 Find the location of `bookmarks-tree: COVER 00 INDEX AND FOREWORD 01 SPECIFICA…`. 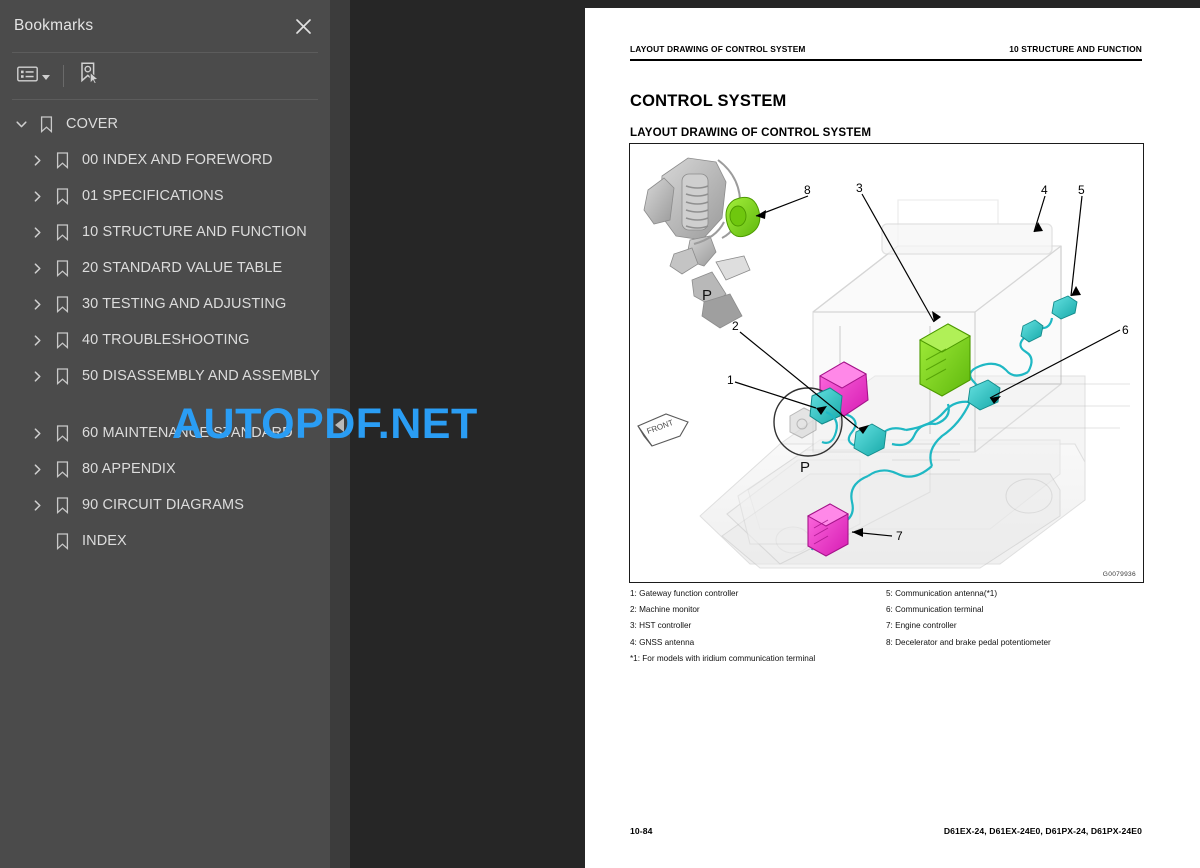

bookmarks-tree: COVER 00 INDEX AND FOREWORD 01 SPECIFICA… is located at coordinates (165, 329).